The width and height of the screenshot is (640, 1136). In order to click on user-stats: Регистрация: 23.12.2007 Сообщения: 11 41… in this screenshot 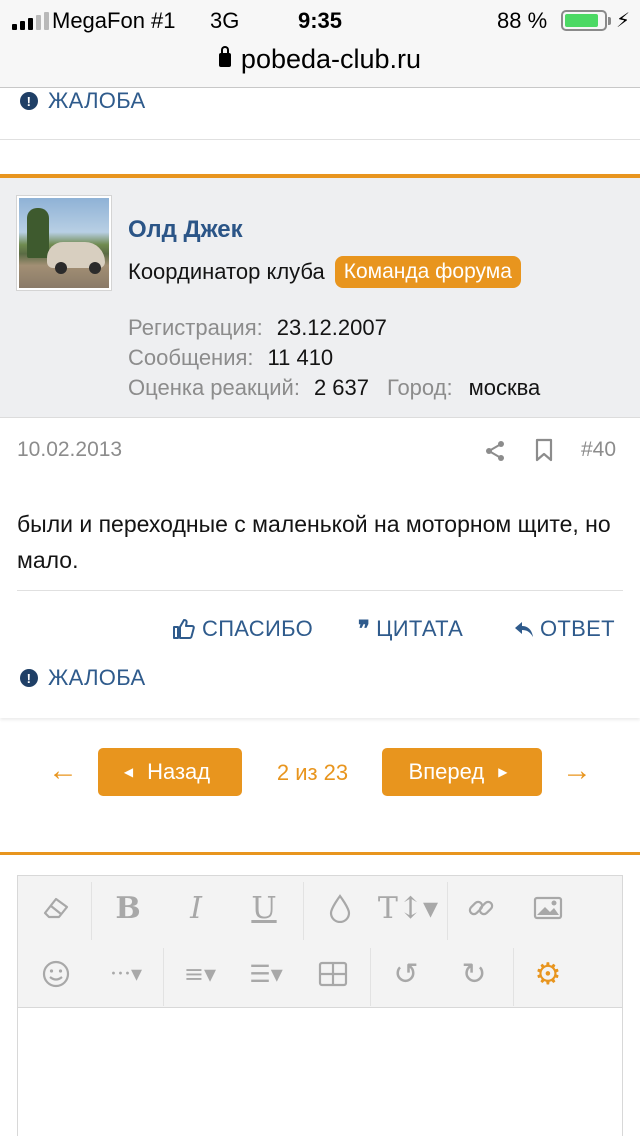, I will do `click(334, 358)`.